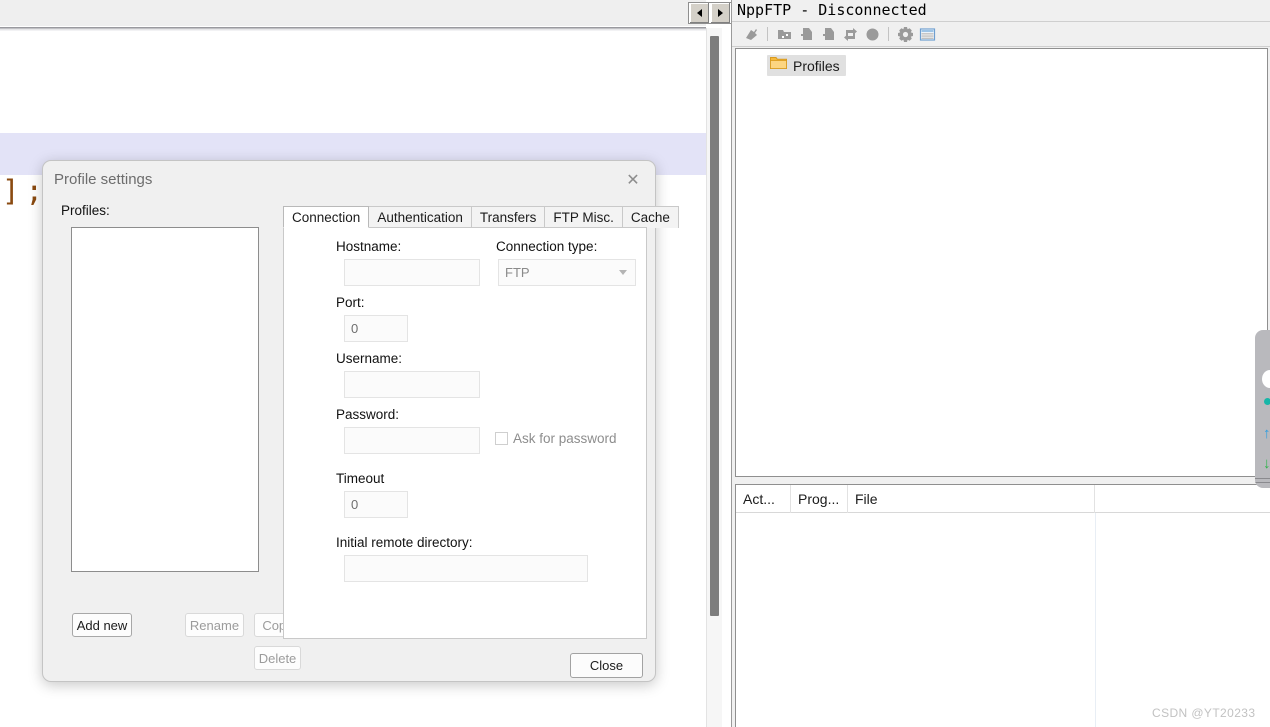  I want to click on green-down-arrow-marker: ↓, so click(1266, 463).